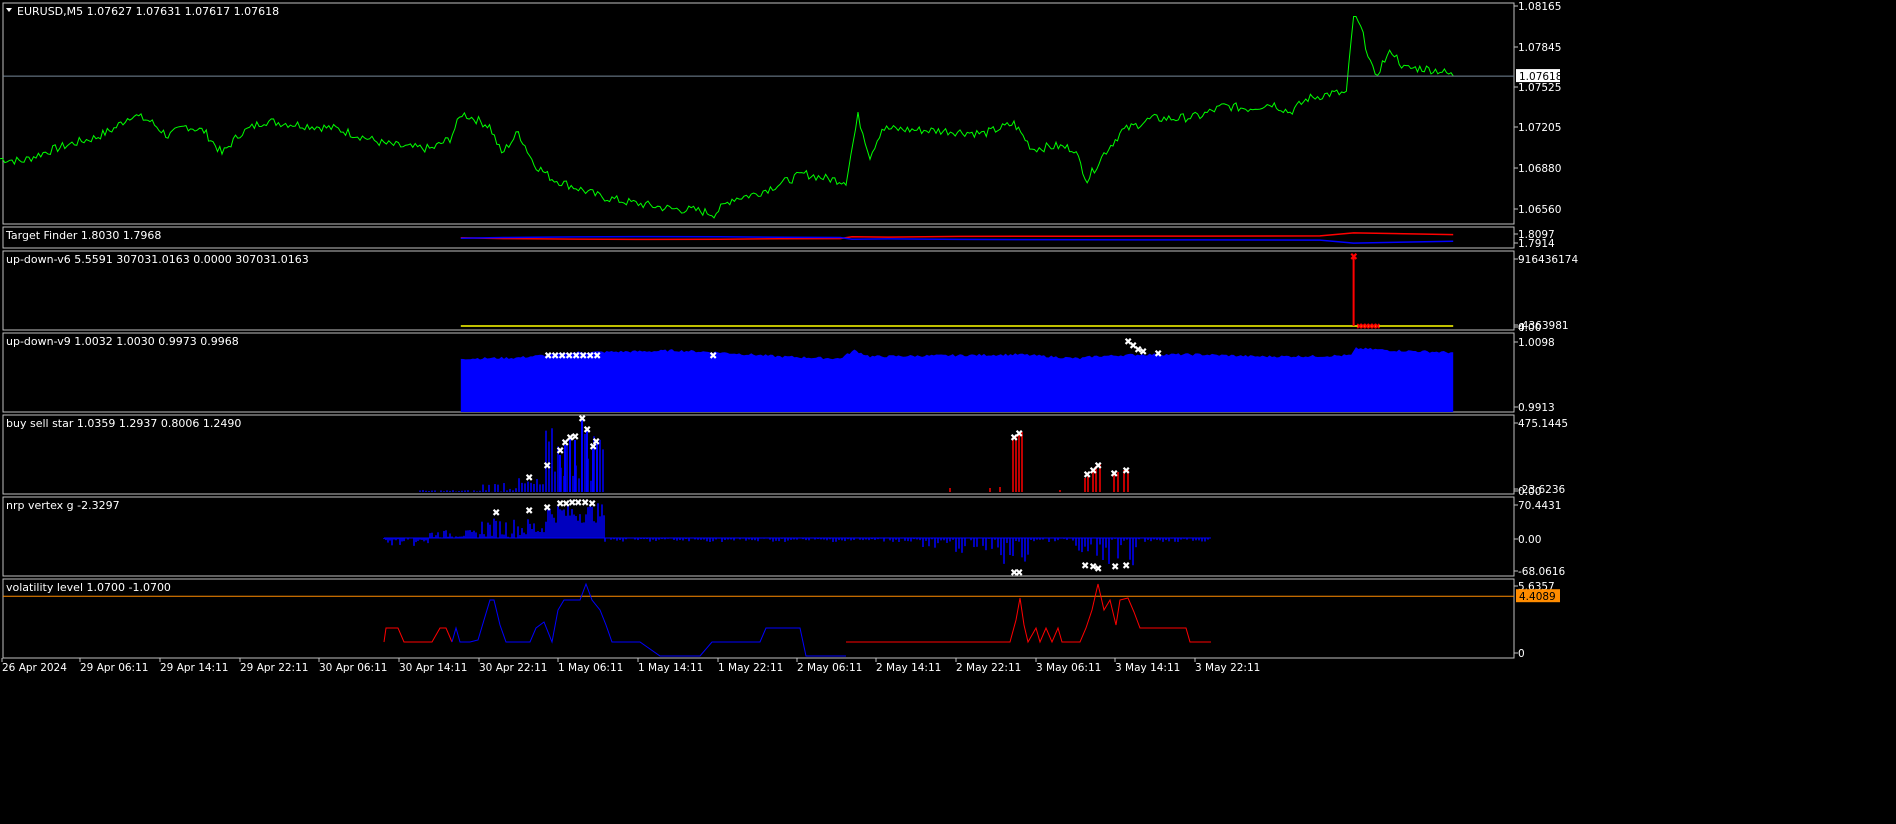 This screenshot has height=824, width=1896. Describe the element at coordinates (1539, 128) in the screenshot. I see `y-tick-label-0-3: 1.07205` at that location.